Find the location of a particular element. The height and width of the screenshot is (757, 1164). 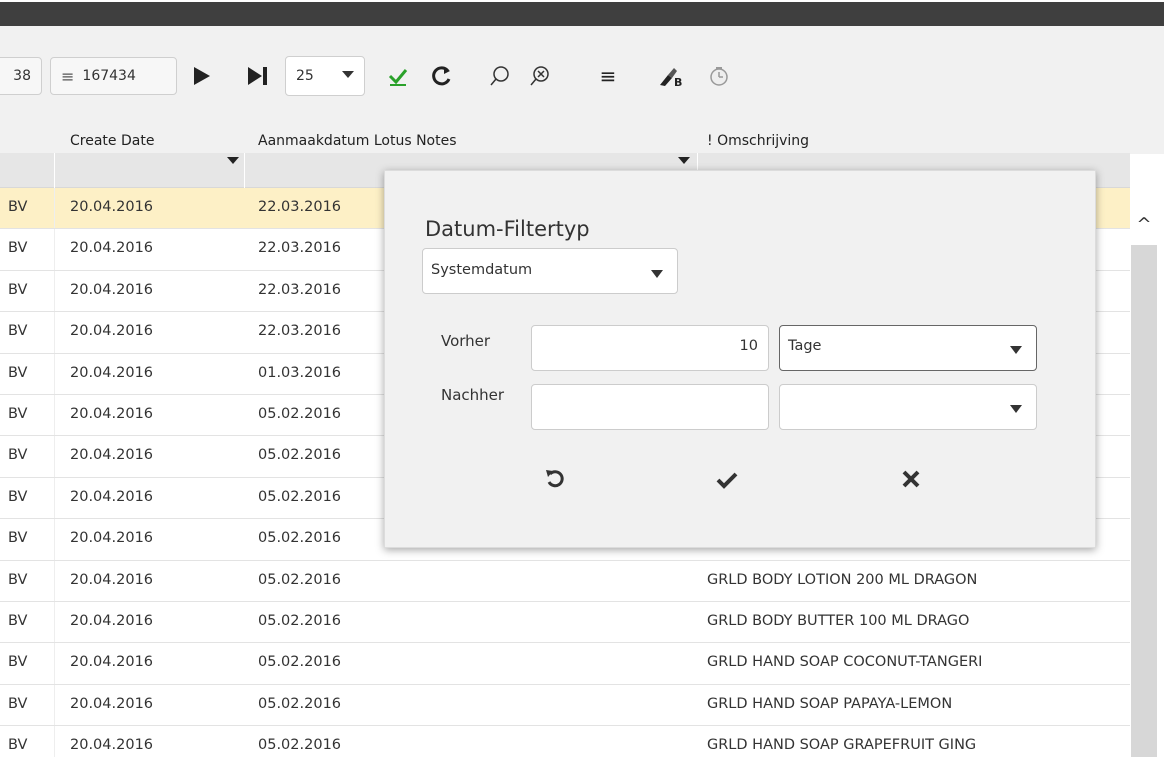

clear-search-icon is located at coordinates (540, 76).